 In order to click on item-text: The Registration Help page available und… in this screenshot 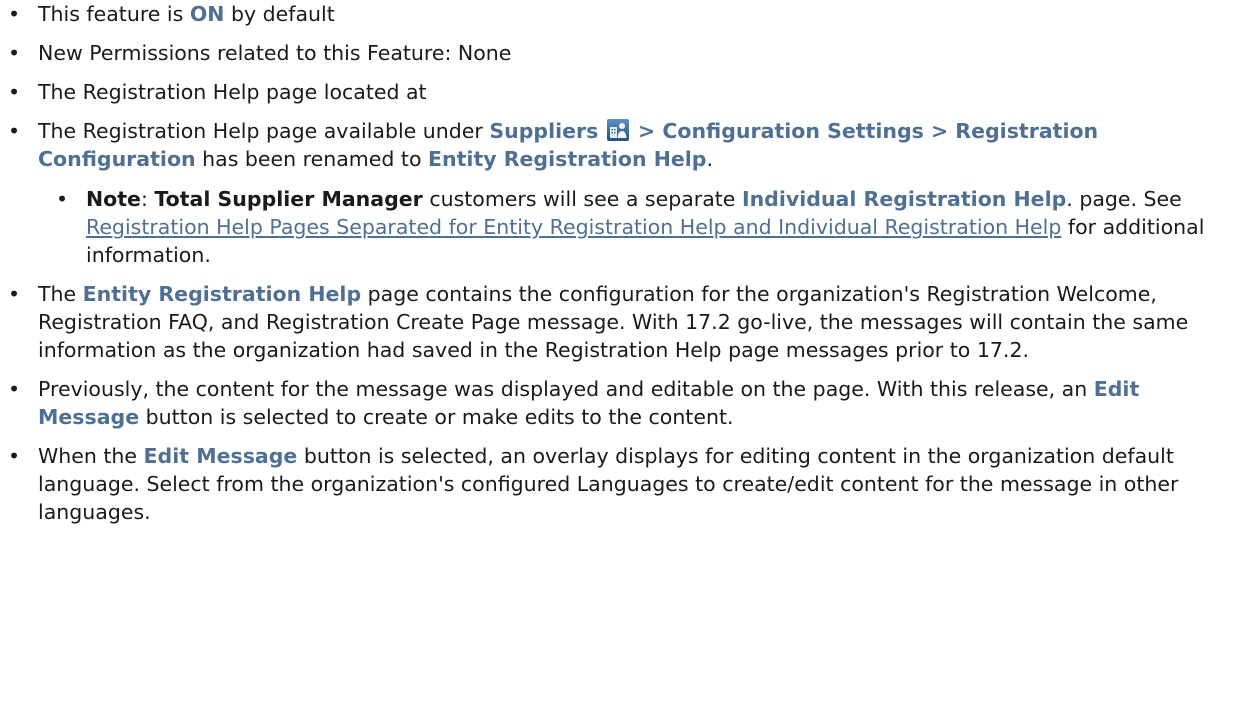, I will do `click(264, 131)`.